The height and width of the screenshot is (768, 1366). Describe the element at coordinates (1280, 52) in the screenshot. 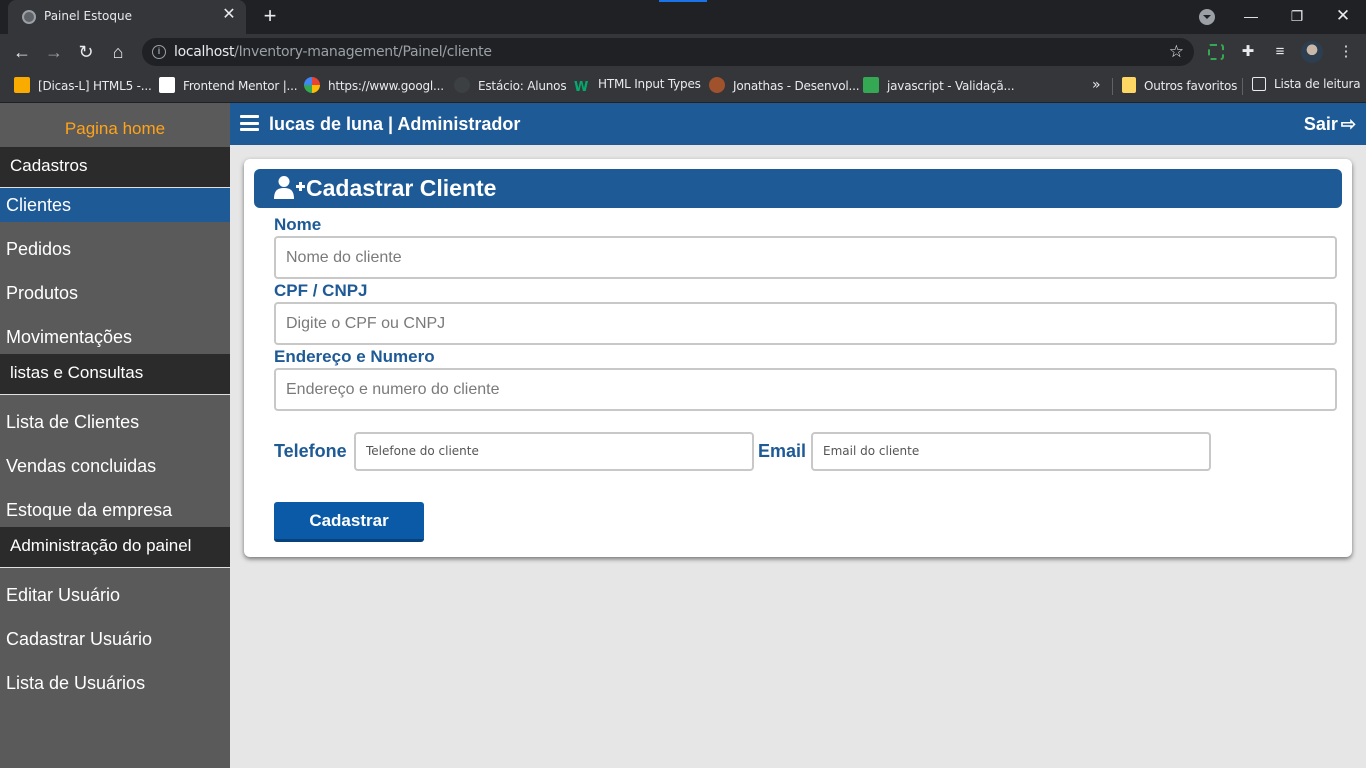

I see `media-control-icon: ≡` at that location.